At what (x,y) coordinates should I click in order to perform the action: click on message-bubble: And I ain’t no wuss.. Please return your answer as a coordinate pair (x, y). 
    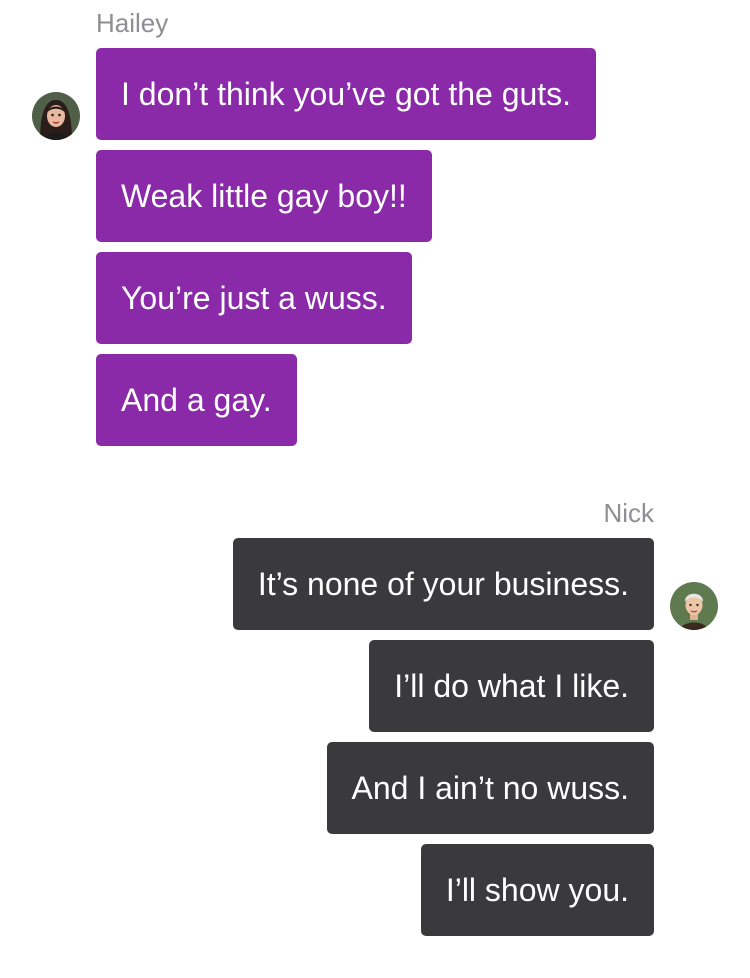
    Looking at the image, I should click on (490, 788).